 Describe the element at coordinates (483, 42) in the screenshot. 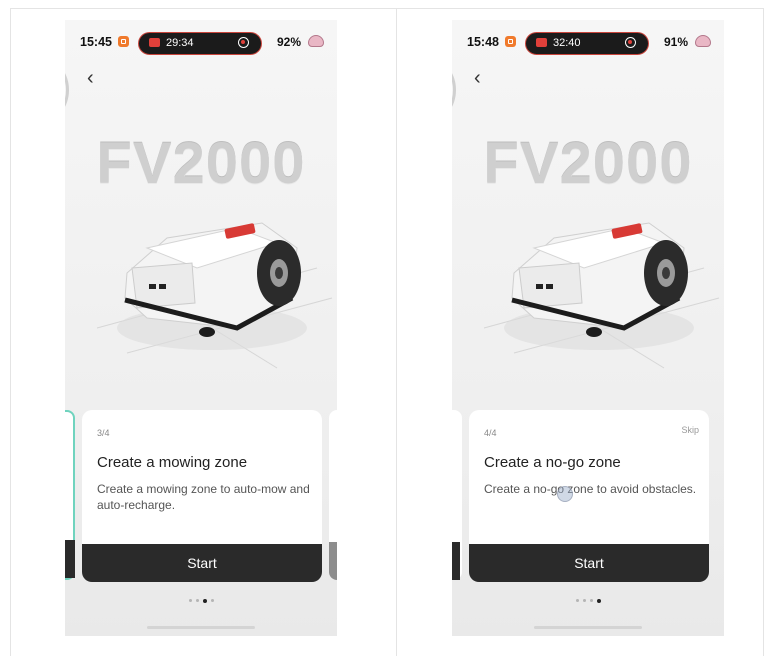

I see `status-time: 15:48` at that location.